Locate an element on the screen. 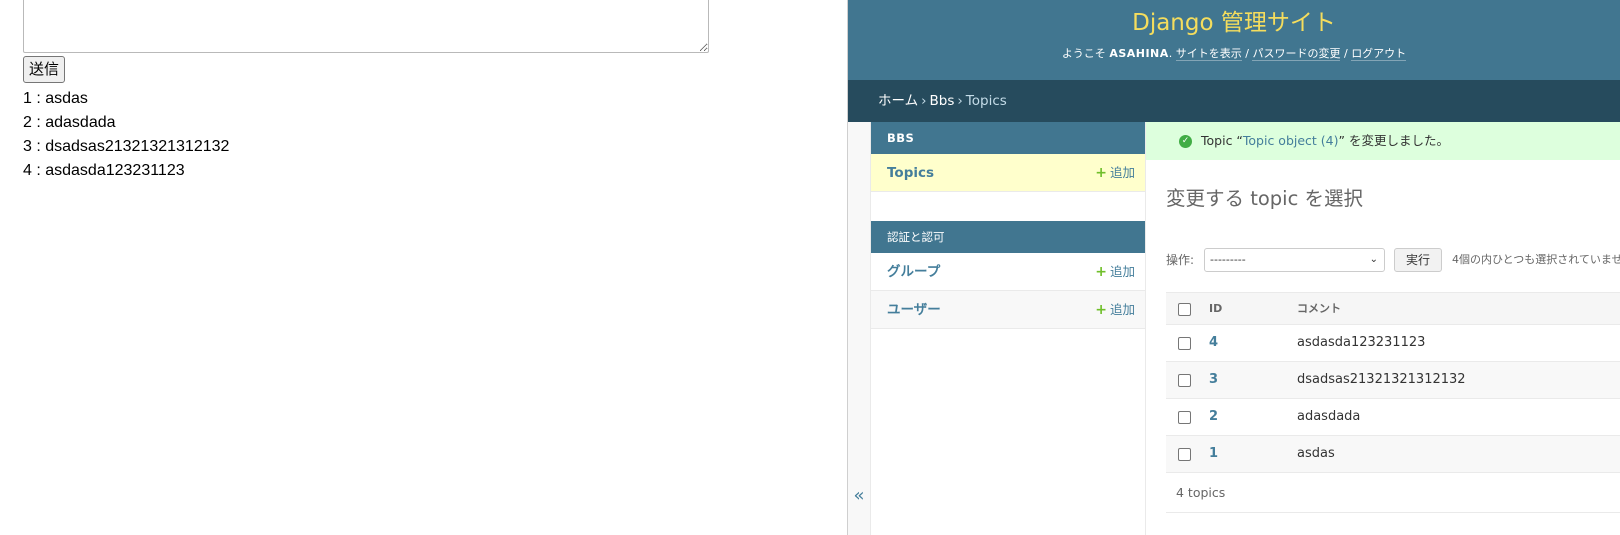 This screenshot has width=1620, height=535. row-id-link: 1 is located at coordinates (1213, 454).